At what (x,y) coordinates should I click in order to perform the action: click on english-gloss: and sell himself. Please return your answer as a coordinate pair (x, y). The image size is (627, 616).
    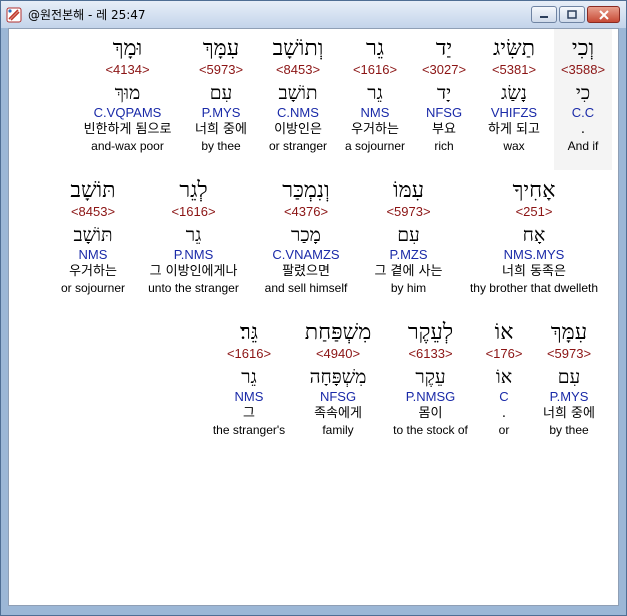
    Looking at the image, I should click on (306, 288).